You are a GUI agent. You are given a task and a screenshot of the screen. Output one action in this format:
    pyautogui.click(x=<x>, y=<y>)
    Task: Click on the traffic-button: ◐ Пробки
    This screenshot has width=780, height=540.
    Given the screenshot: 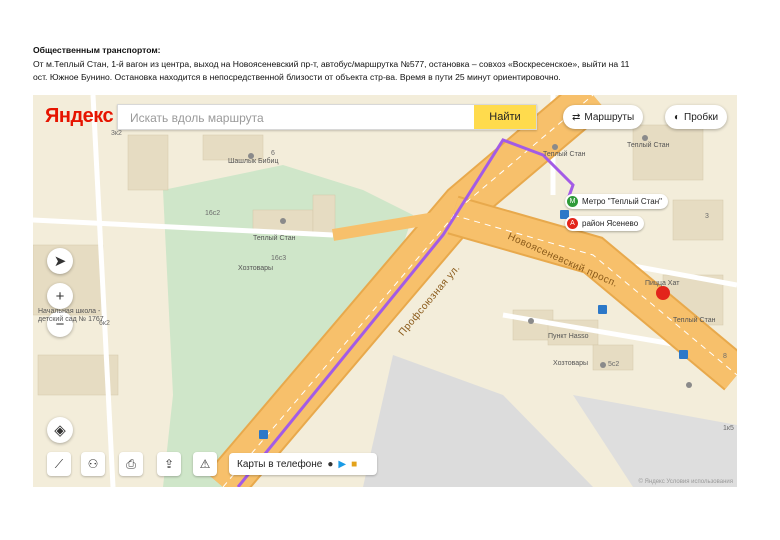 What is the action you would take?
    pyautogui.click(x=696, y=117)
    